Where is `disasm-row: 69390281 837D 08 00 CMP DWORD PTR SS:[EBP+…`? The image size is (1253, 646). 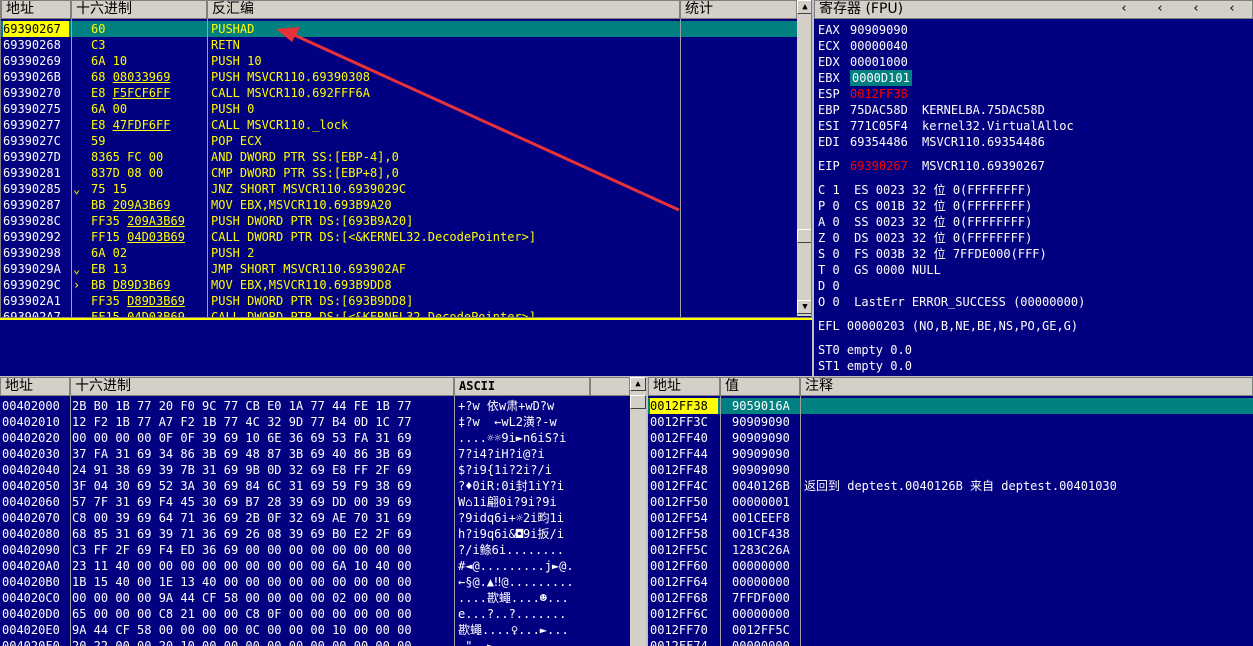
disasm-row: 69390281 837D 08 00 CMP DWORD PTR SS:[EBP+… is located at coordinates (399, 173).